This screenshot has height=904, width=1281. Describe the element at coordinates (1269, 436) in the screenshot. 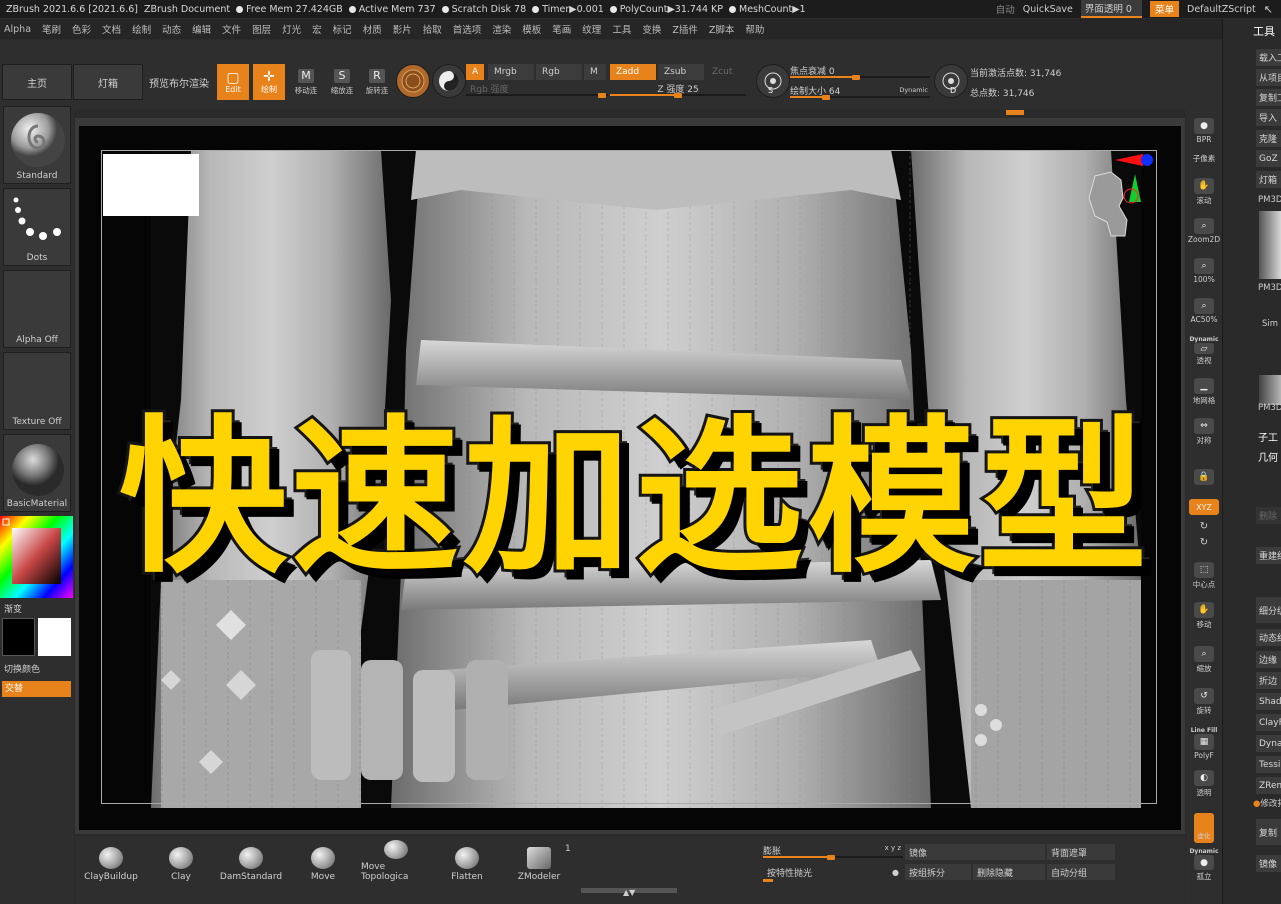

I see `subtool-header: 子工` at that location.